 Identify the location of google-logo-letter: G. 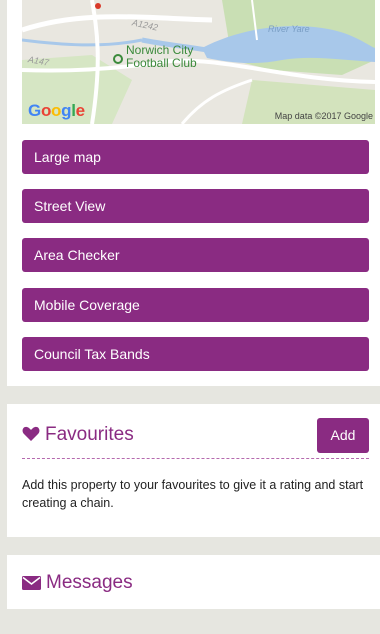
(34, 110).